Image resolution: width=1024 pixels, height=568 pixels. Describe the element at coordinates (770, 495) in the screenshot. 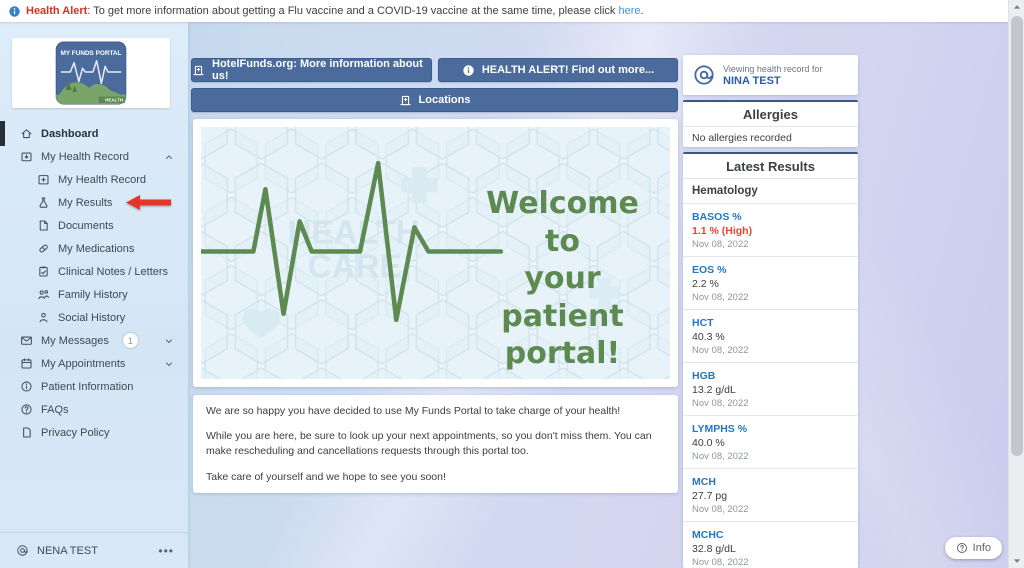

I see `lab-result-row: MCH 27.7 pg Nov 08, 2022` at that location.